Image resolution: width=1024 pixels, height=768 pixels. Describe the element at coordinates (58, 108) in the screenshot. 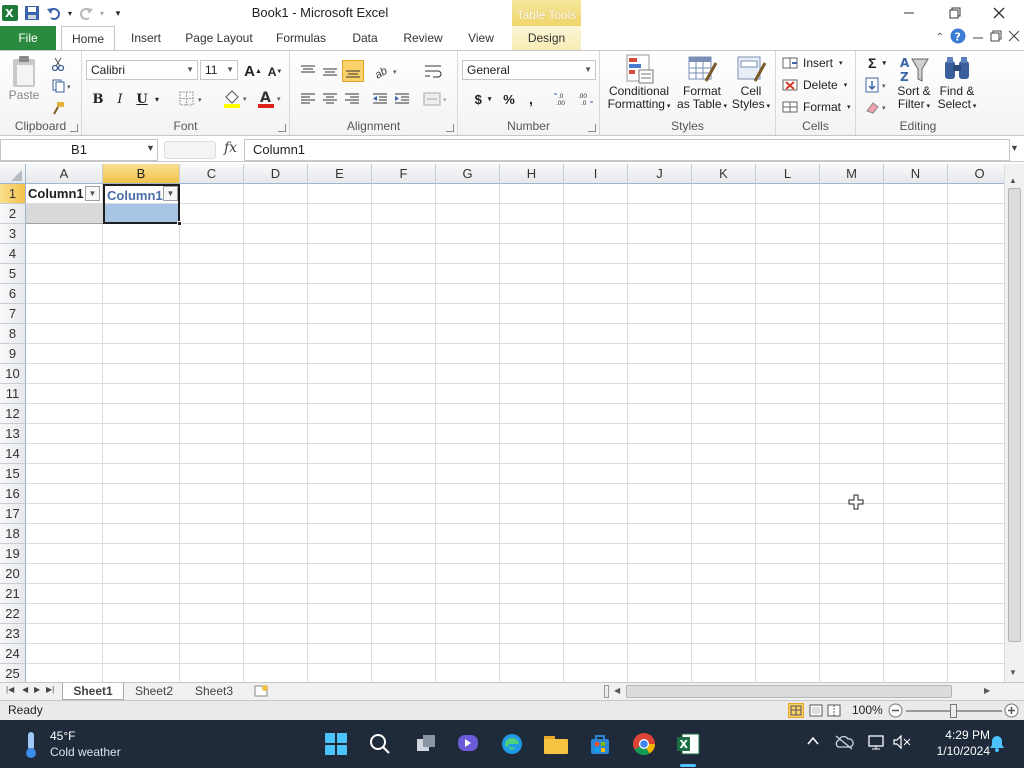

I see `format-painter-icon` at that location.